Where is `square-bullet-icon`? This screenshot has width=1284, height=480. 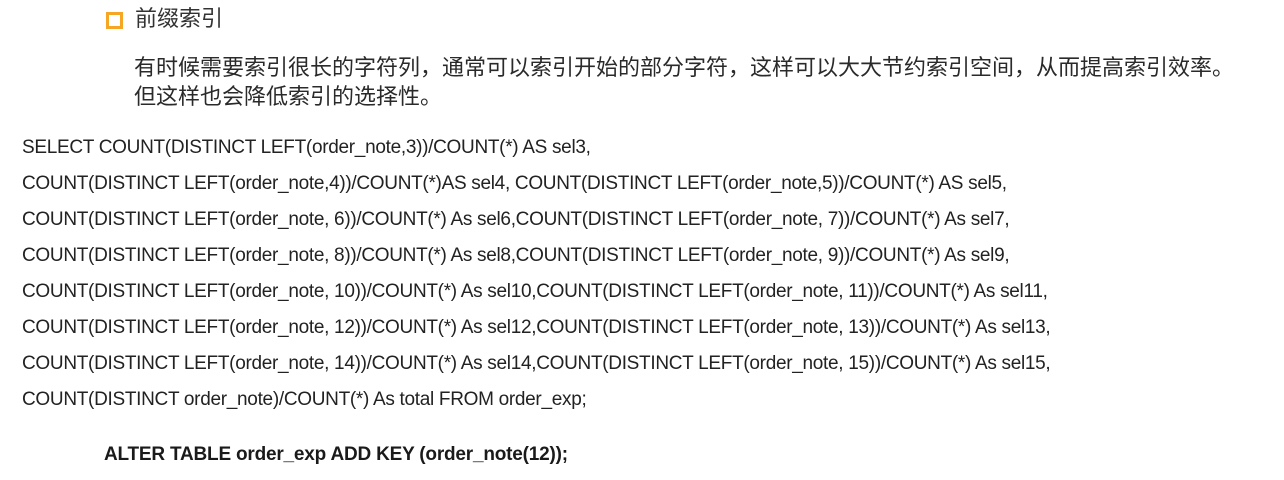 square-bullet-icon is located at coordinates (114, 20).